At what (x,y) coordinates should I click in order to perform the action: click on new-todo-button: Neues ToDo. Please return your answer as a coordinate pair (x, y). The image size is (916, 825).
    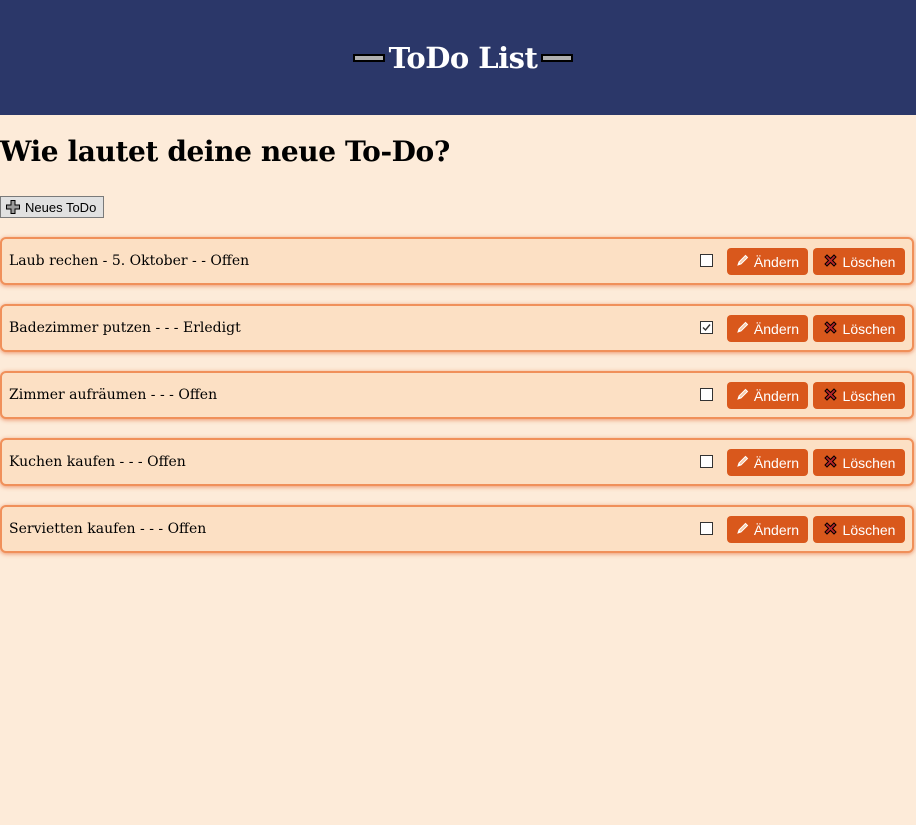
    Looking at the image, I should click on (52, 207).